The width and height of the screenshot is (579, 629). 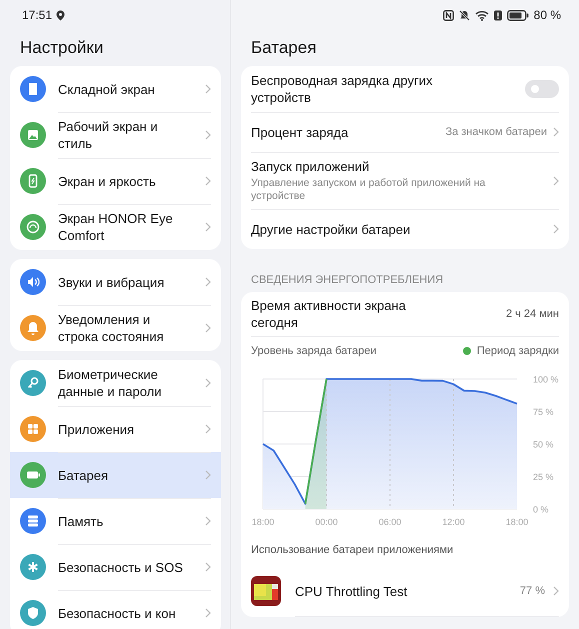 What do you see at coordinates (464, 15) in the screenshot?
I see `muted-bell-icon` at bounding box center [464, 15].